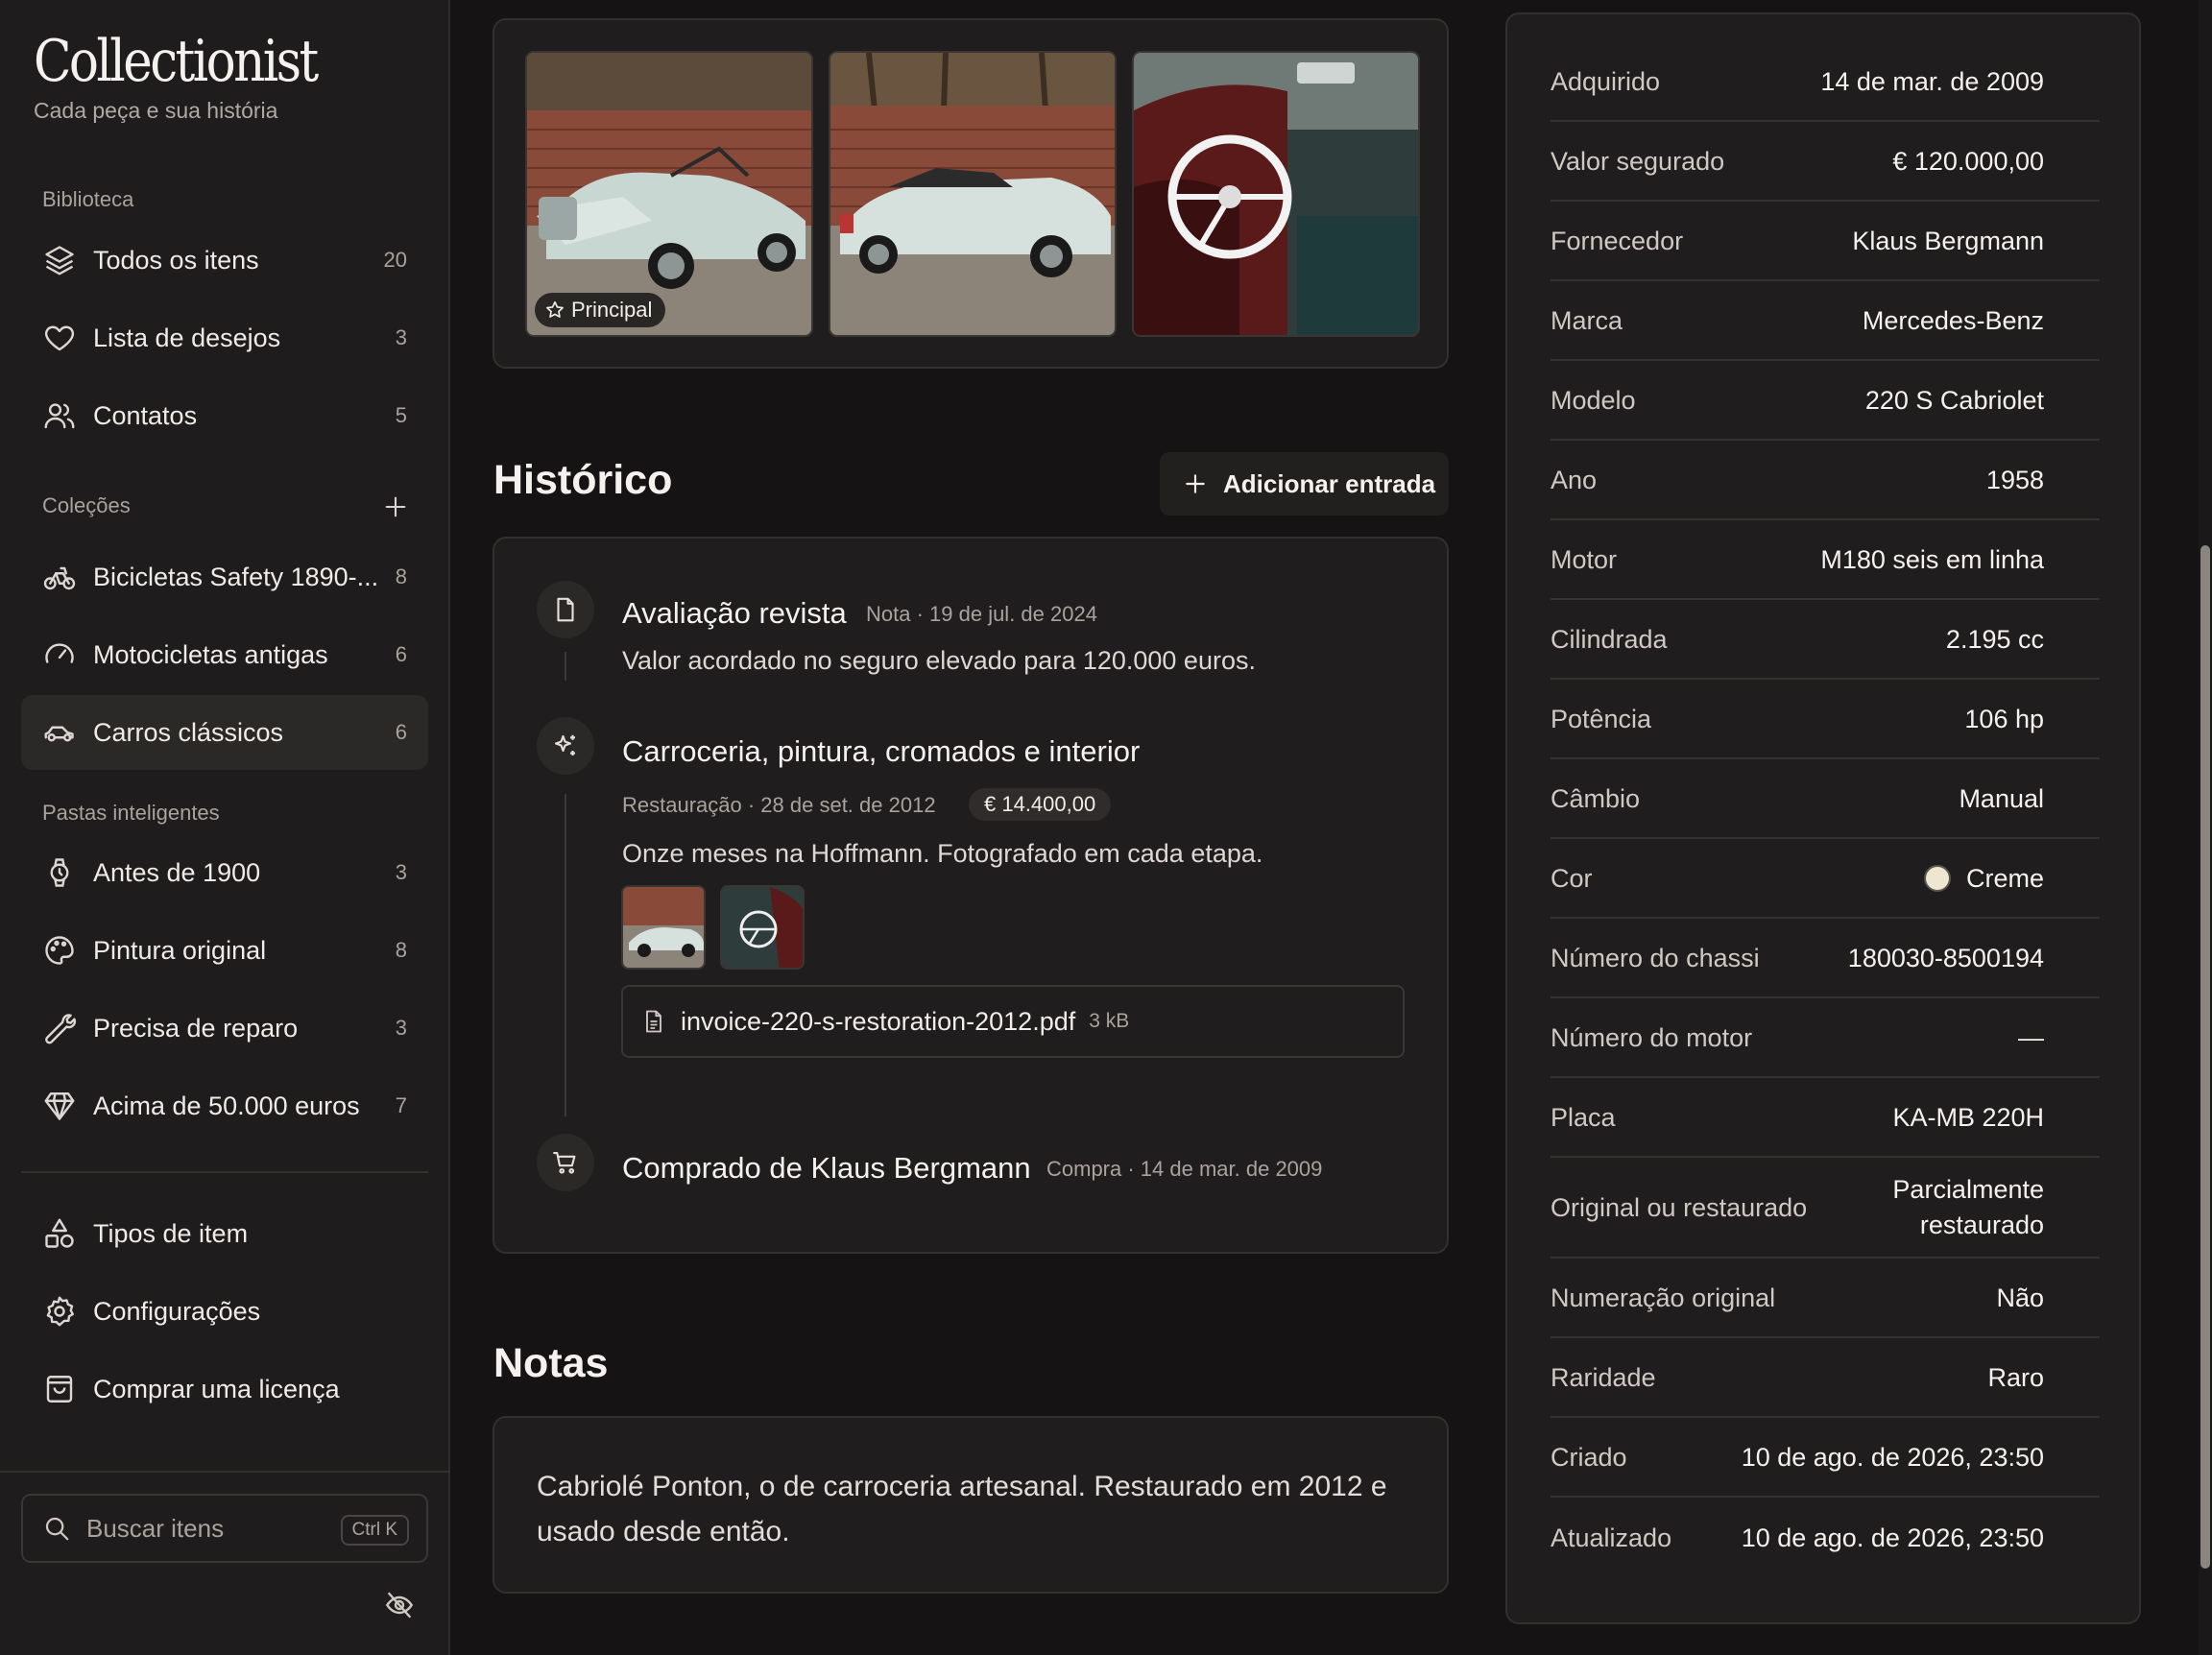 Image resolution: width=2212 pixels, height=1655 pixels. What do you see at coordinates (88, 199) in the screenshot?
I see `section-label-library: Biblioteca` at bounding box center [88, 199].